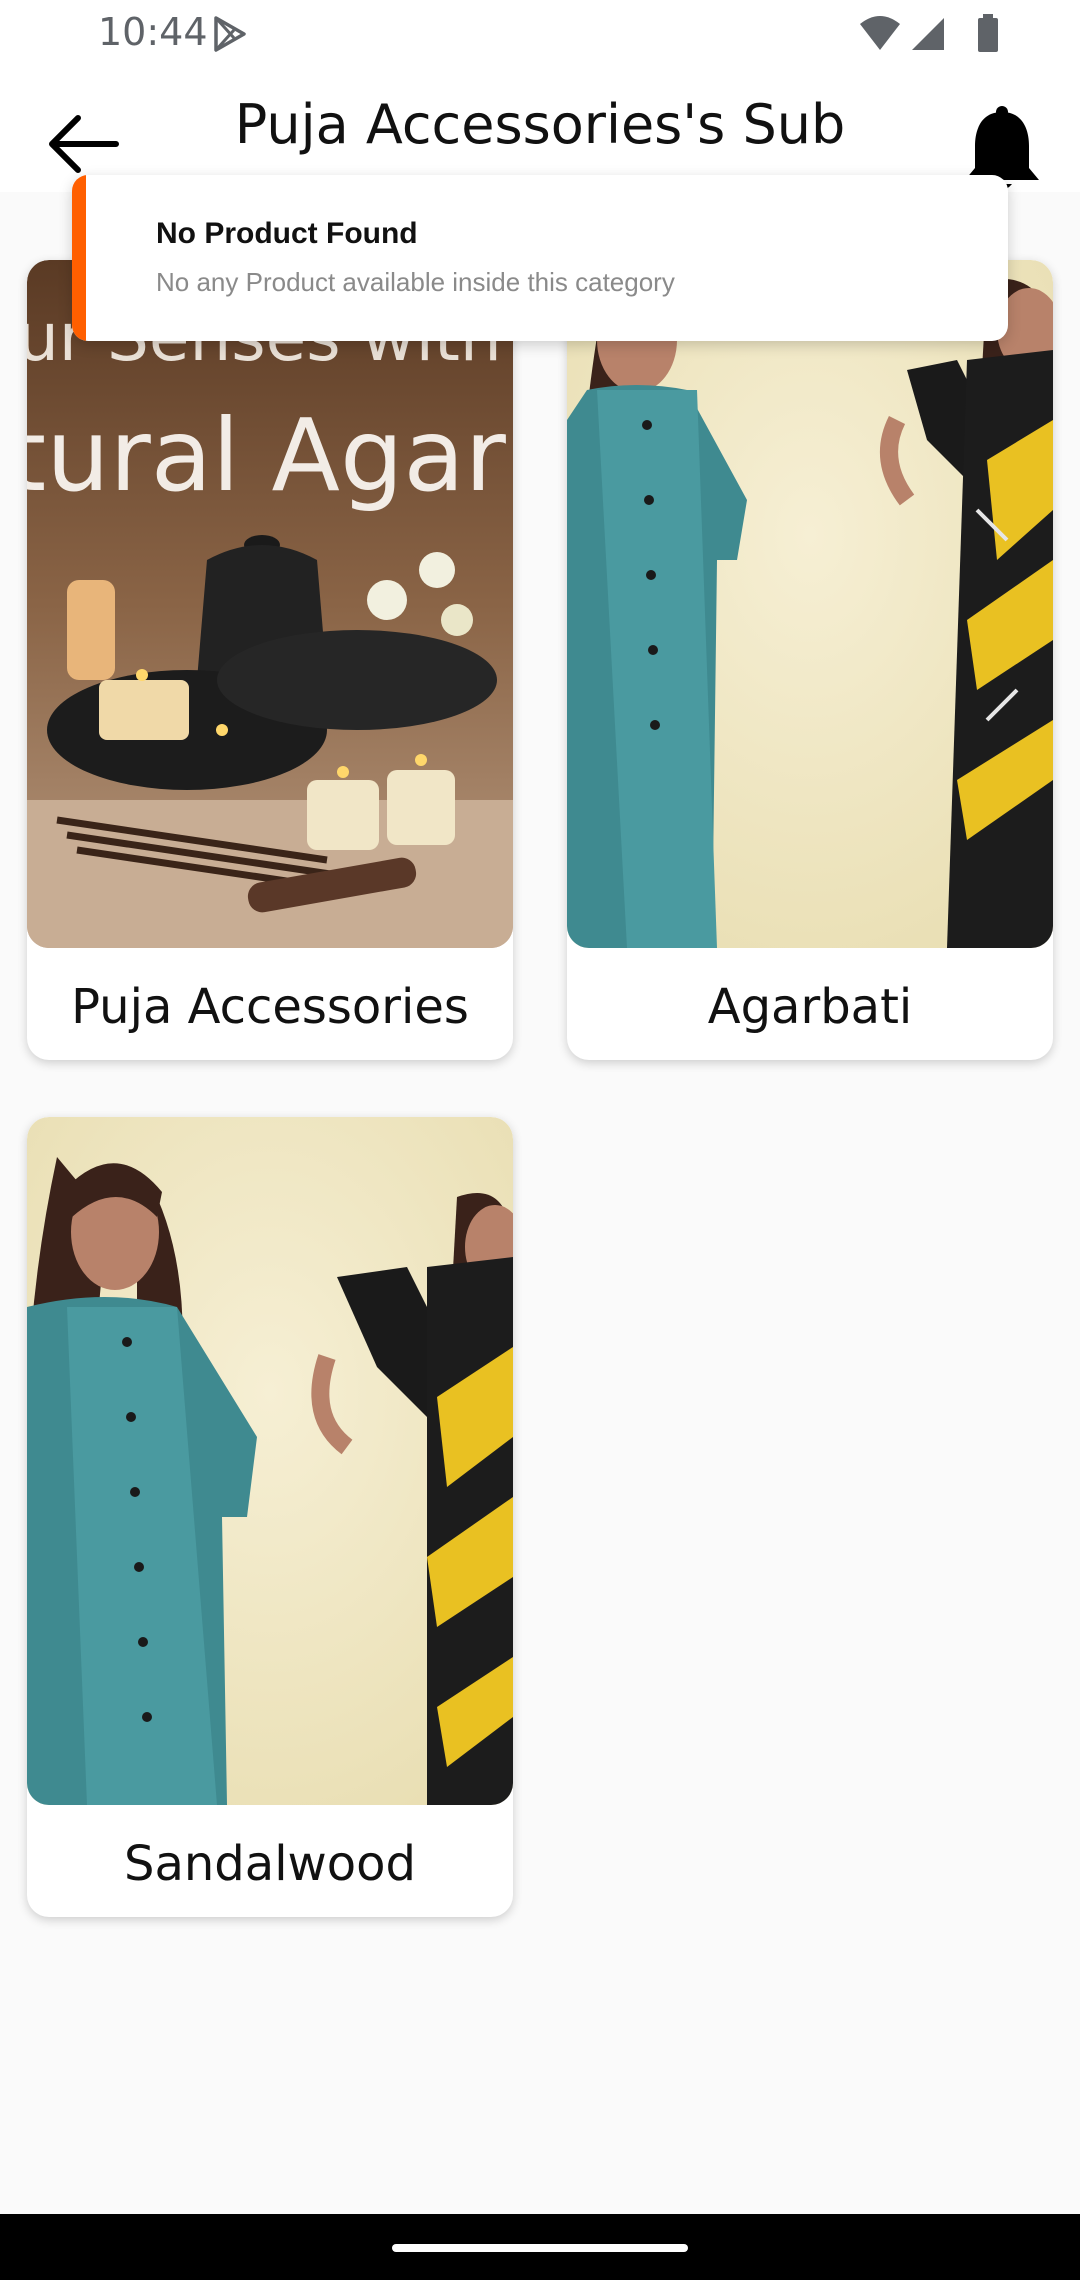 The height and width of the screenshot is (2280, 1080). I want to click on home-indicator, so click(540, 2248).